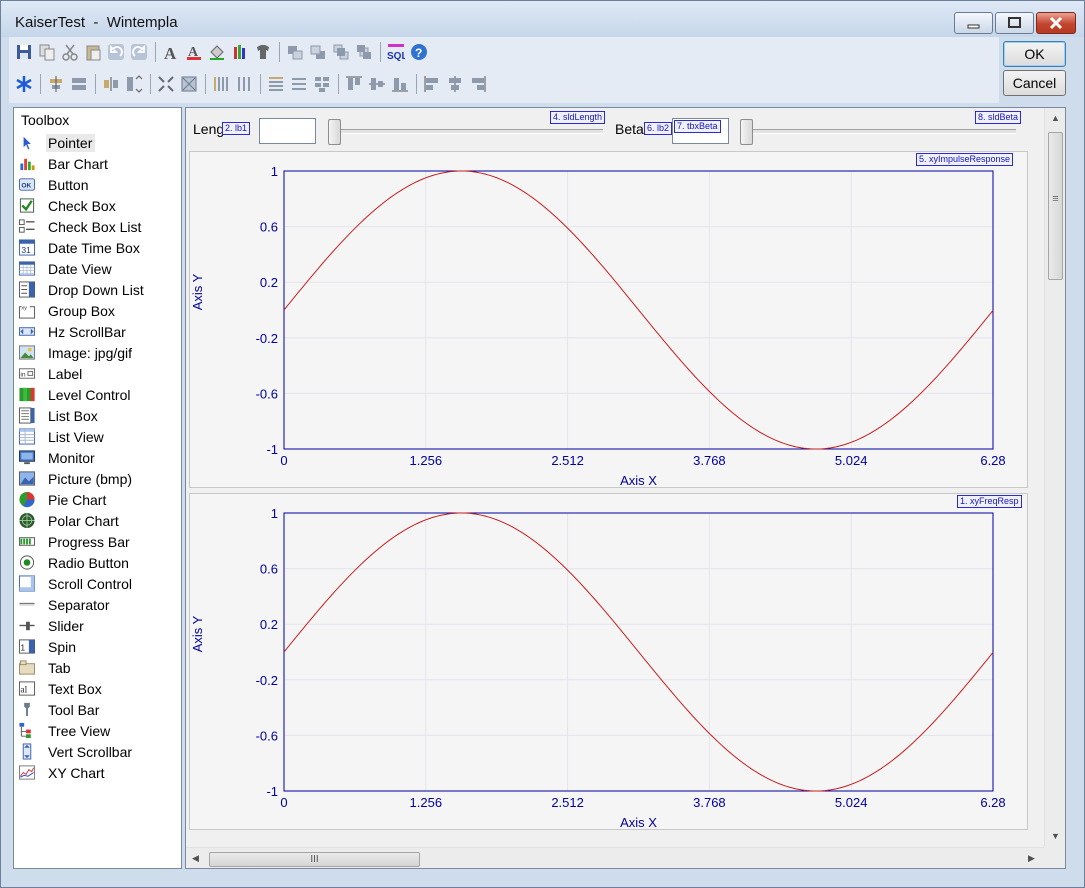  What do you see at coordinates (194, 52) in the screenshot?
I see `font-color-button: A` at bounding box center [194, 52].